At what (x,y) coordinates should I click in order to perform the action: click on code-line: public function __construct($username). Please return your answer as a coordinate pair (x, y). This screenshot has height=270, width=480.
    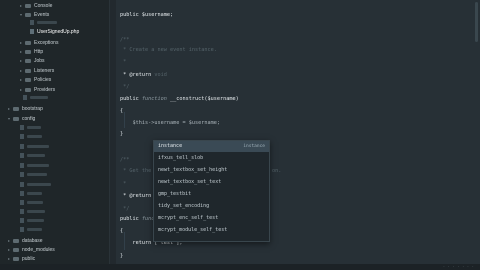
    Looking at the image, I should click on (179, 99).